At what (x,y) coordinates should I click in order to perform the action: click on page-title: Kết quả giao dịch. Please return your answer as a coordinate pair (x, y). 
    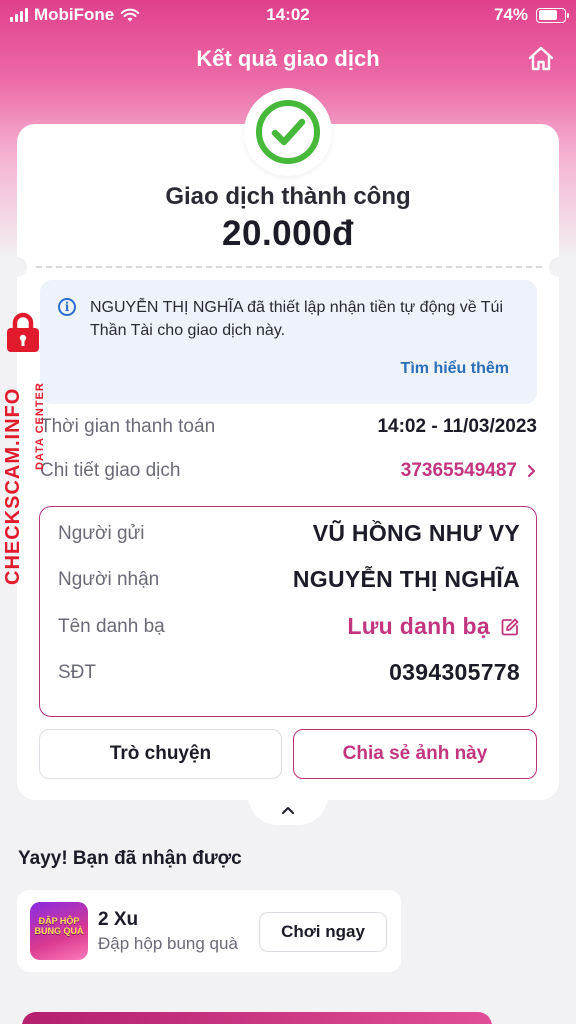
    Looking at the image, I should click on (288, 58).